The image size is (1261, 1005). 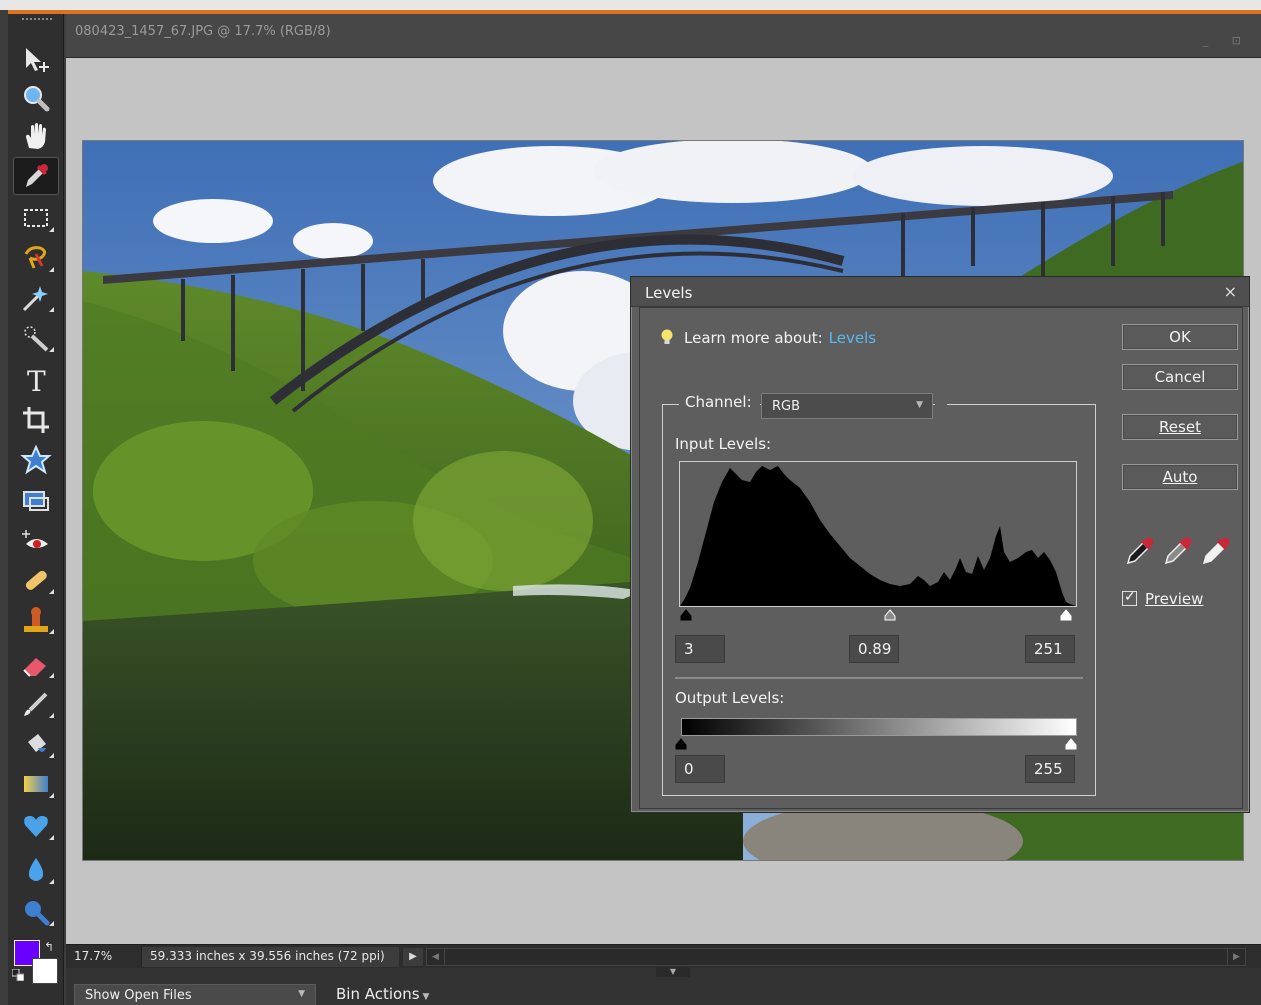 What do you see at coordinates (36, 500) in the screenshot?
I see `straighten-tool-icon` at bounding box center [36, 500].